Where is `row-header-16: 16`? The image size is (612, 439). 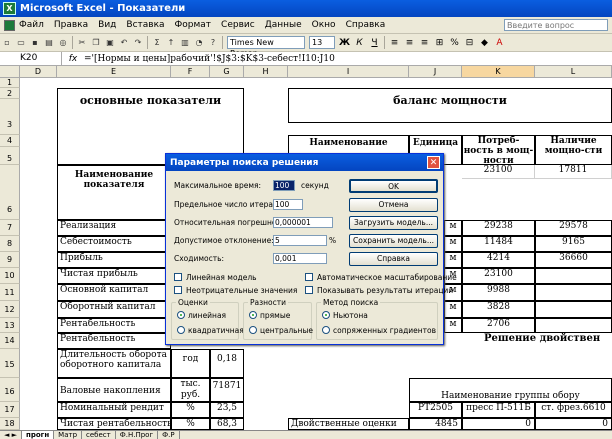 row-header-16: 16 is located at coordinates (10, 390).